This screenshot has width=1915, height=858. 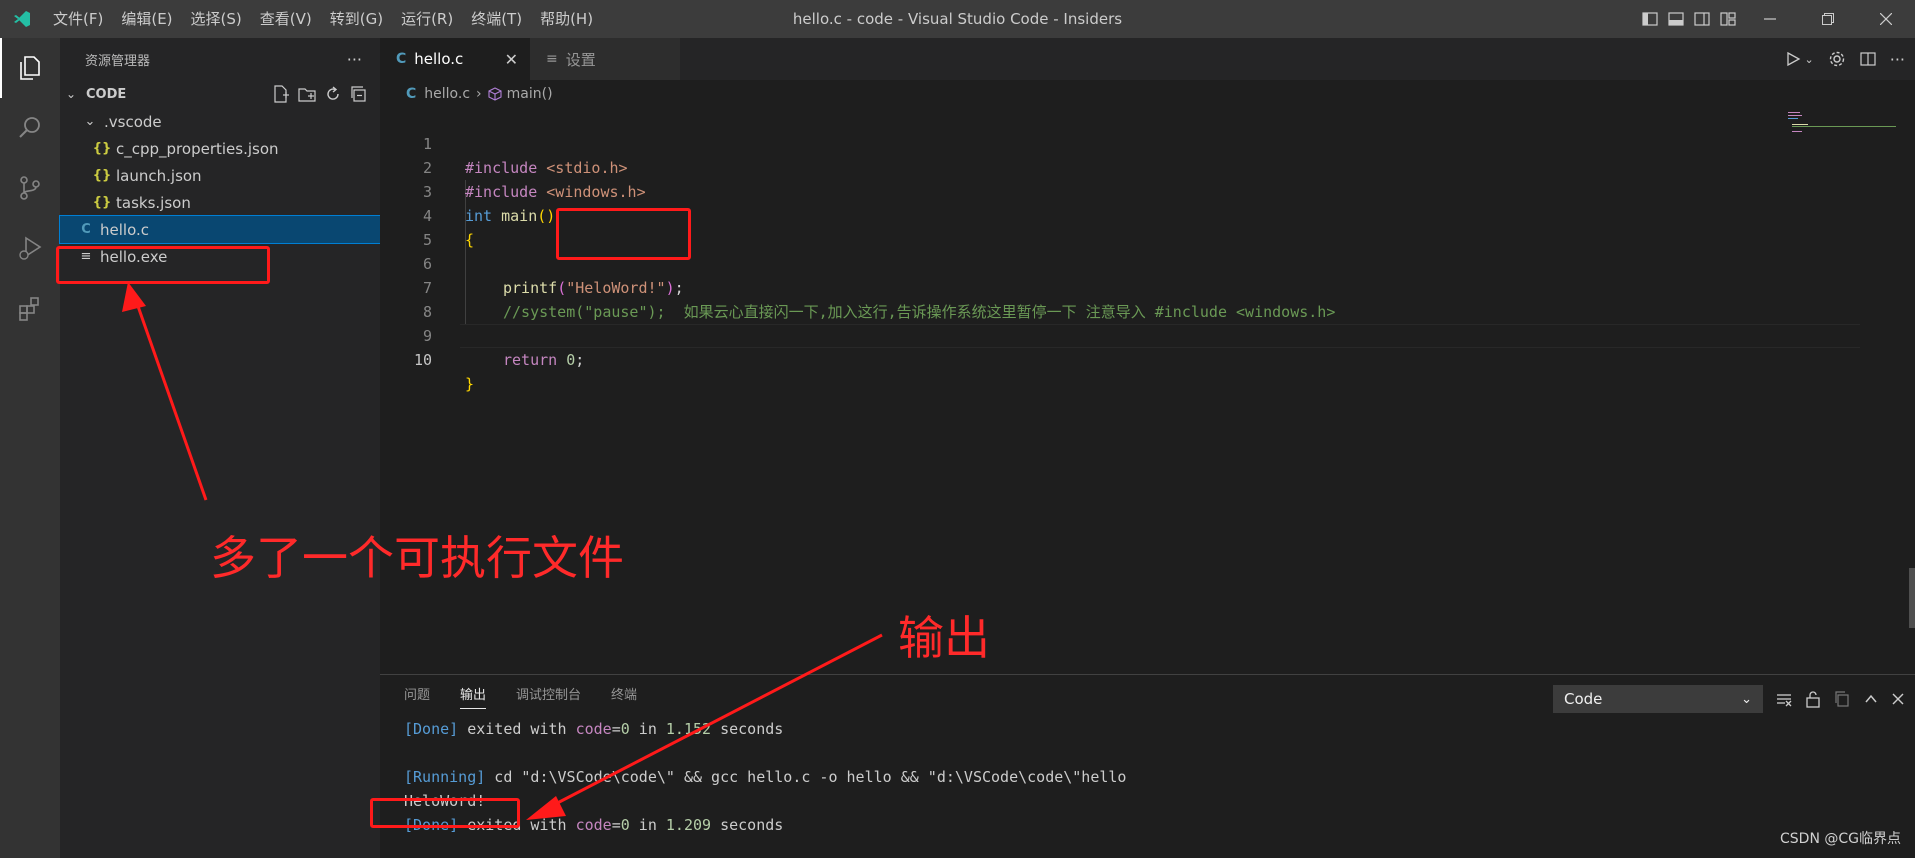 I want to click on tree-label: launch.json, so click(x=159, y=175).